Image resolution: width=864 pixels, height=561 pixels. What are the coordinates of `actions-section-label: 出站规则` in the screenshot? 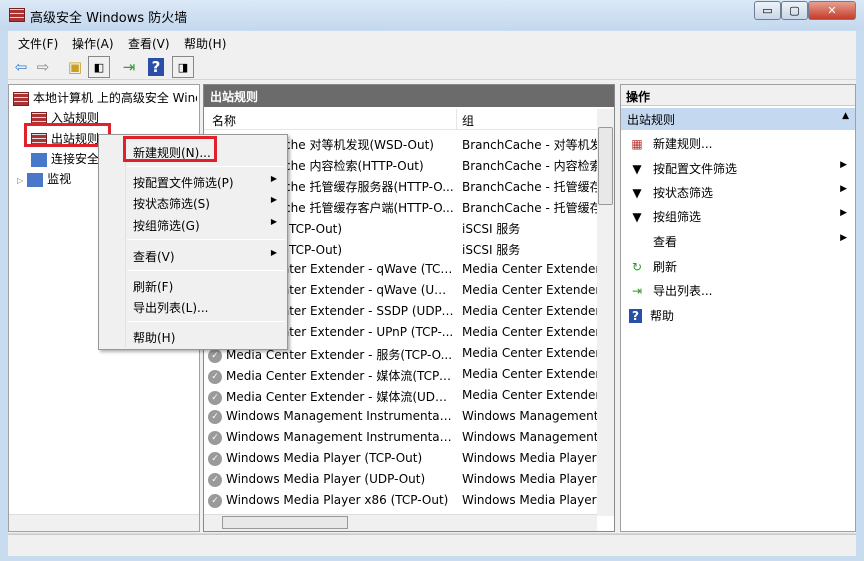 It's located at (651, 120).